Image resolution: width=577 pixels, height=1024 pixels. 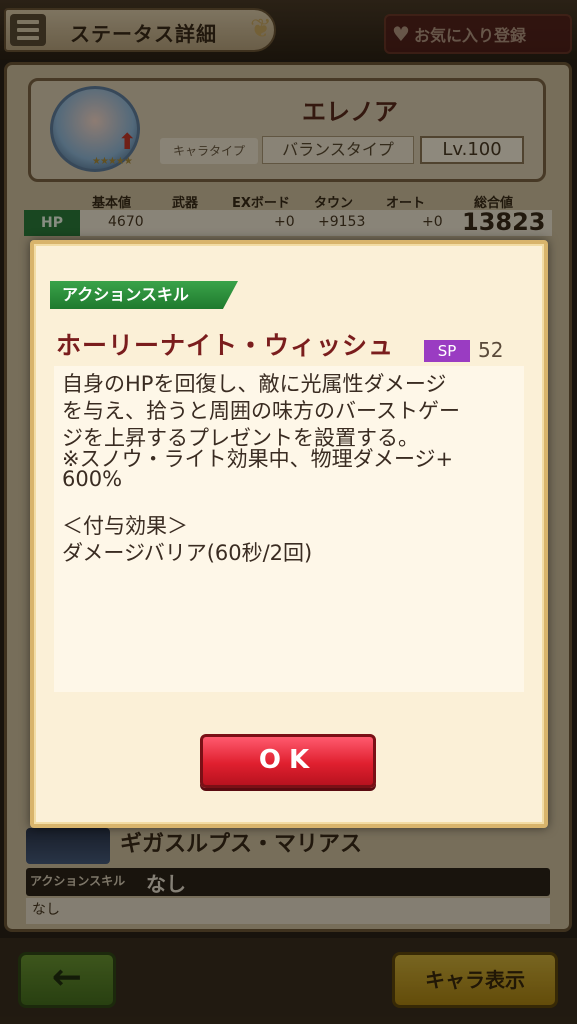 What do you see at coordinates (447, 351) in the screenshot?
I see `sp-badge: SP` at bounding box center [447, 351].